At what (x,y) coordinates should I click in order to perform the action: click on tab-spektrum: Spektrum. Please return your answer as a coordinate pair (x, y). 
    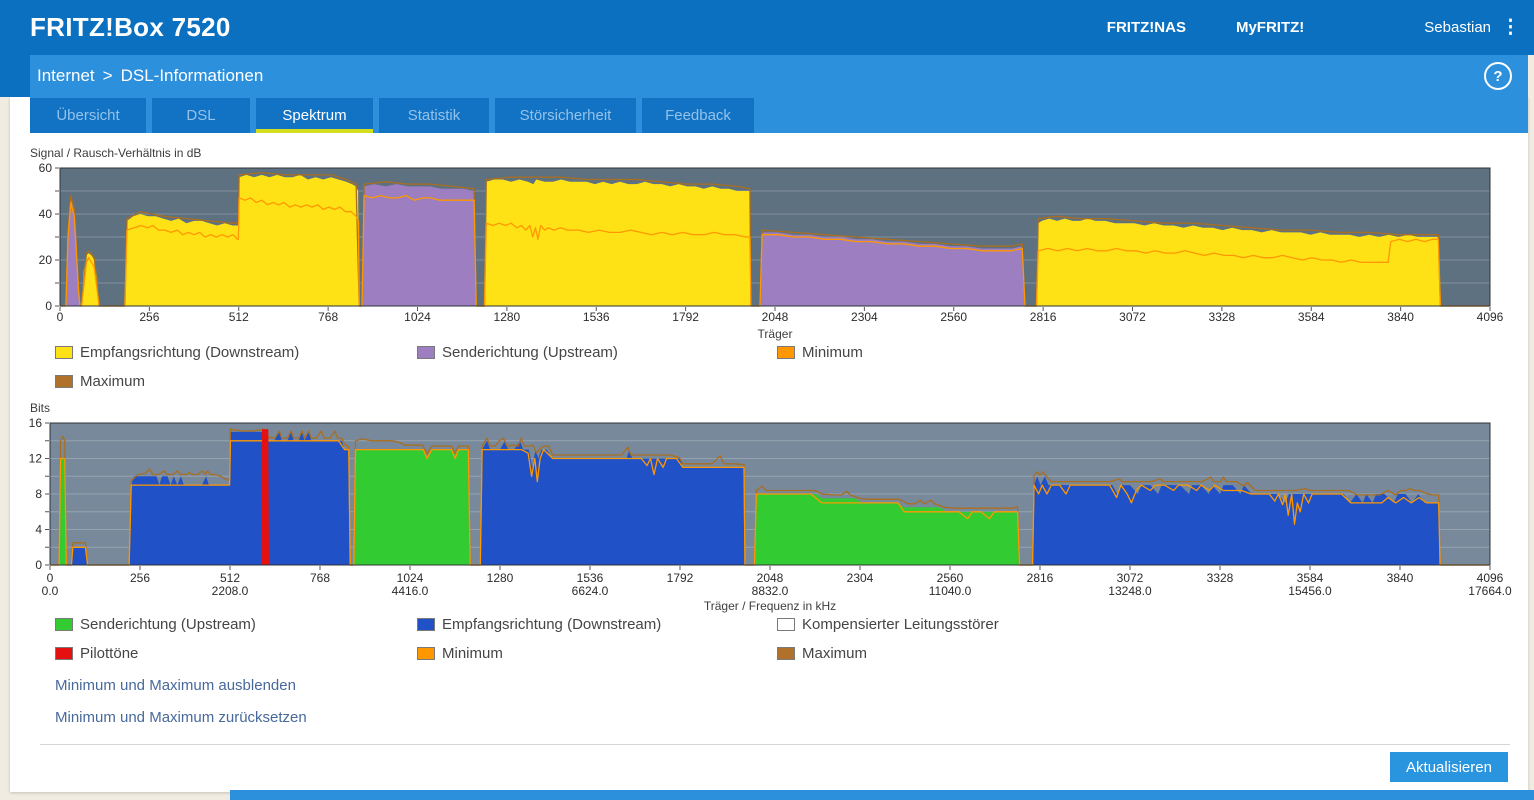
    Looking at the image, I should click on (314, 115).